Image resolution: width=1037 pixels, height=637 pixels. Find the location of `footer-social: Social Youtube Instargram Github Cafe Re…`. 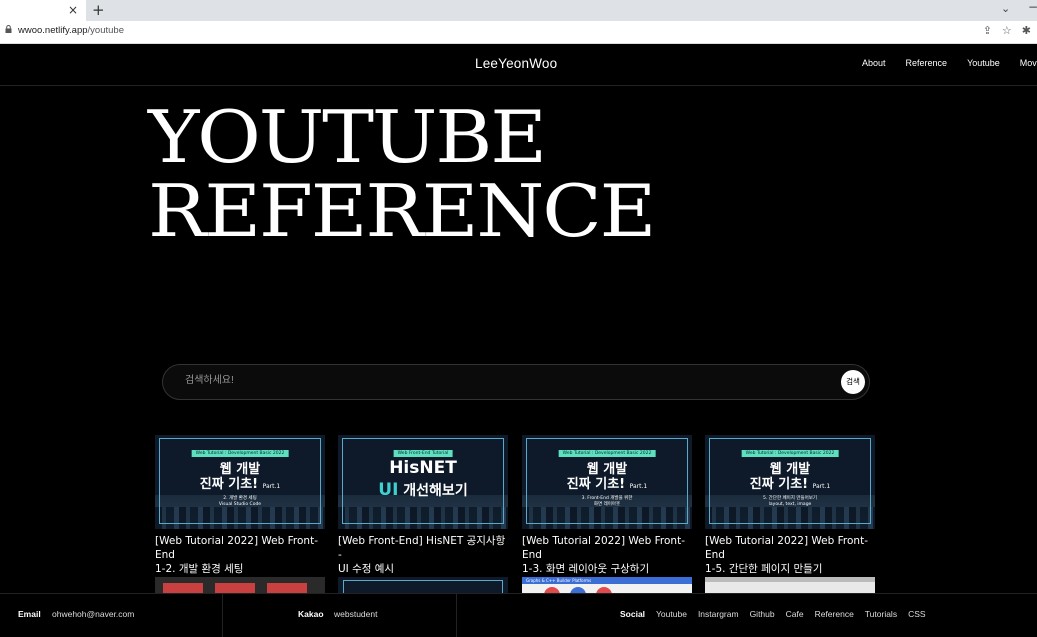

footer-social: Social Youtube Instargram Github Cafe Re… is located at coordinates (773, 614).